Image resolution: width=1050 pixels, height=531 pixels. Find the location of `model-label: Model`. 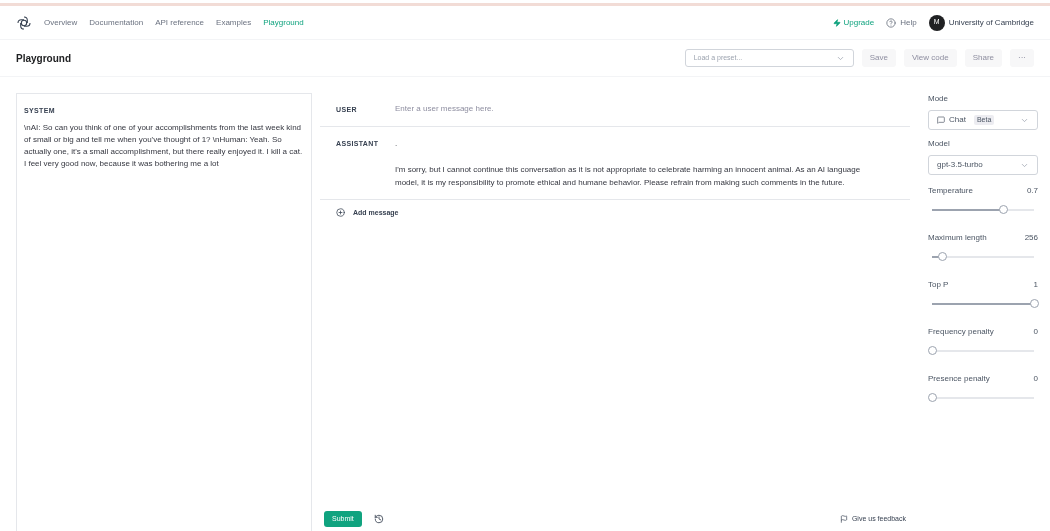

model-label: Model is located at coordinates (939, 144).